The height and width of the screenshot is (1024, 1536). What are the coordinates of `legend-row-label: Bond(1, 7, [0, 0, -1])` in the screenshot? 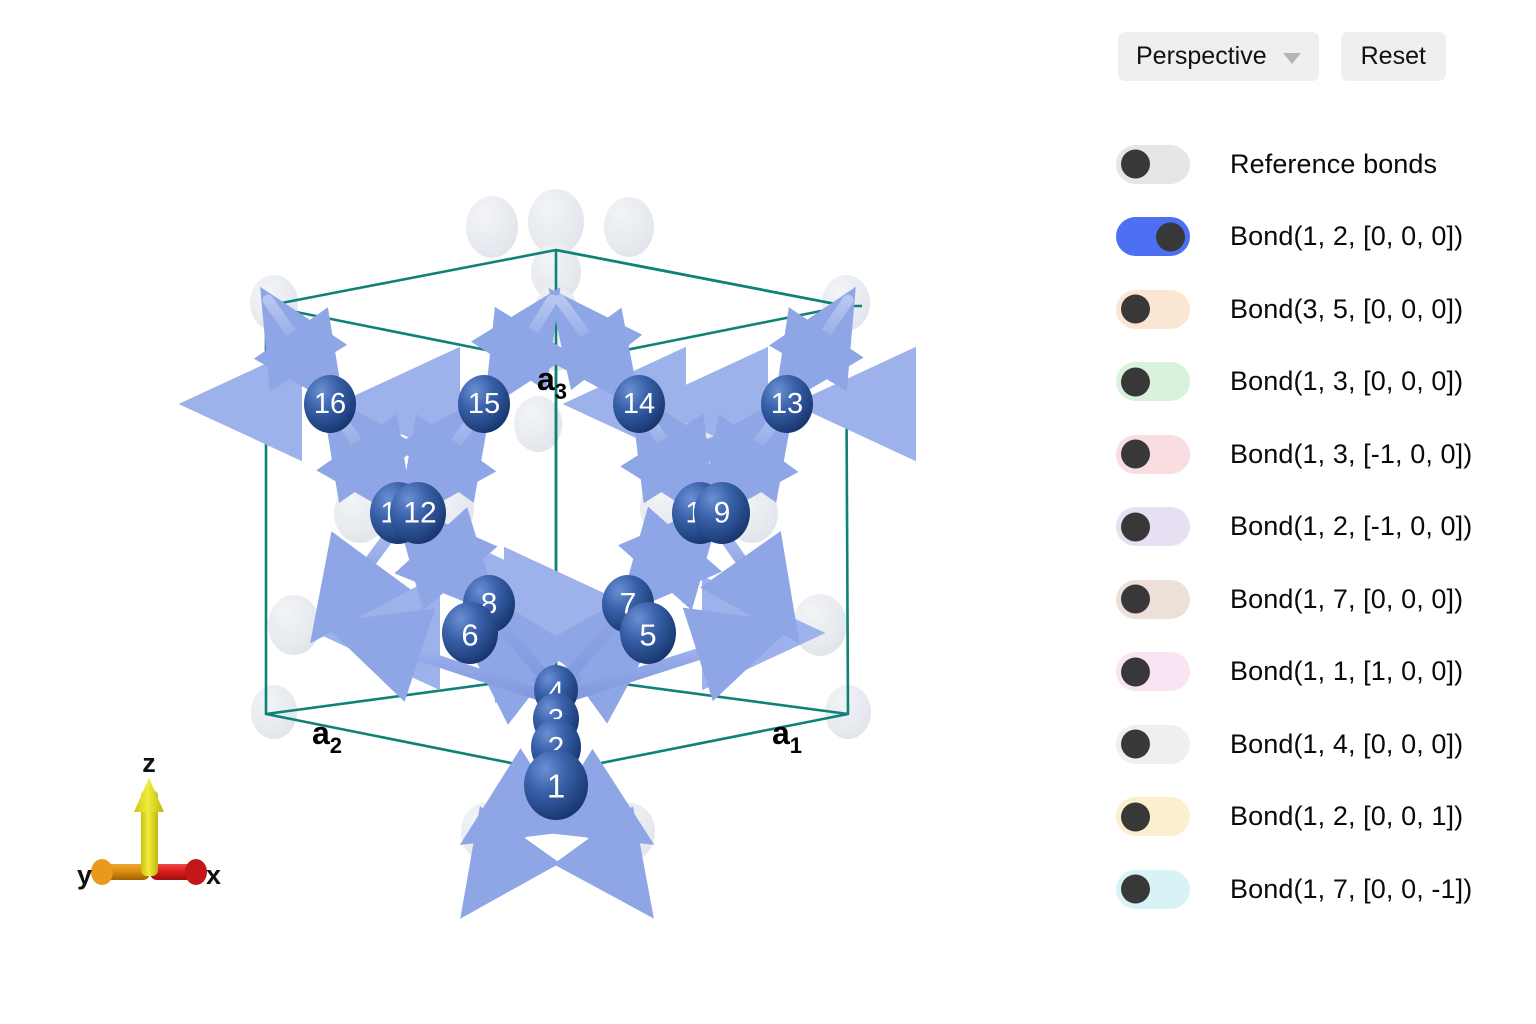 It's located at (1351, 888).